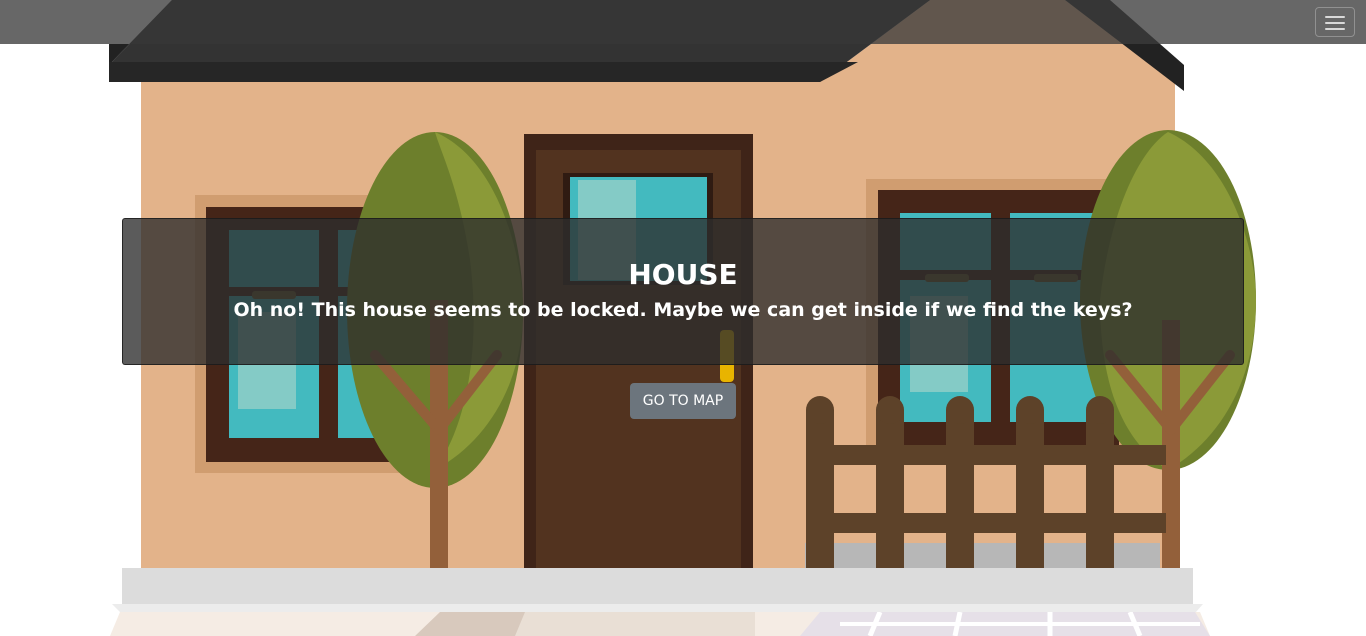 This screenshot has width=1366, height=636. I want to click on top-navbar, so click(683, 22).